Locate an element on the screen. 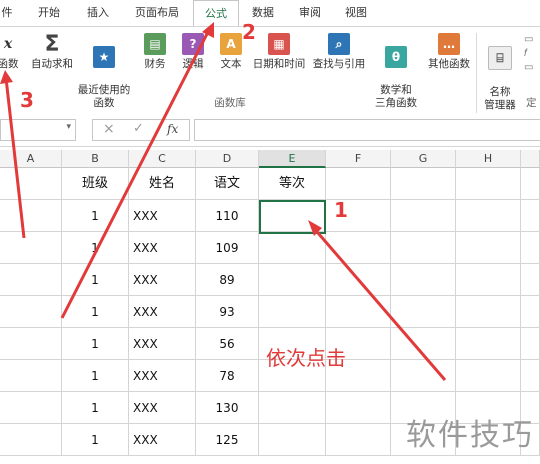  watermark: 软件技巧 is located at coordinates (470, 435).